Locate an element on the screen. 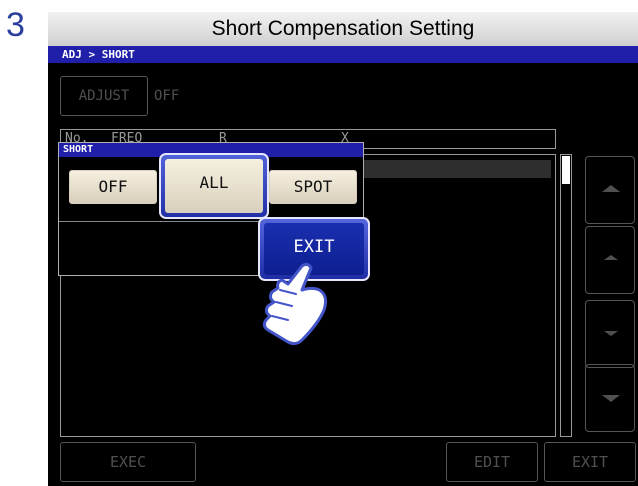 The width and height of the screenshot is (638, 486). line-down-icon is located at coordinates (611, 333).